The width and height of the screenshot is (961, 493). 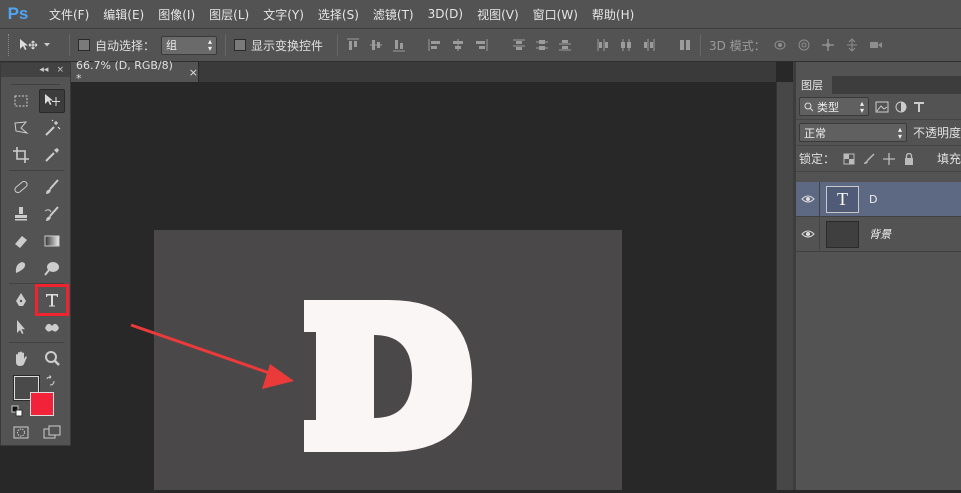 What do you see at coordinates (901, 107) in the screenshot?
I see `filter-adjustment-icon` at bounding box center [901, 107].